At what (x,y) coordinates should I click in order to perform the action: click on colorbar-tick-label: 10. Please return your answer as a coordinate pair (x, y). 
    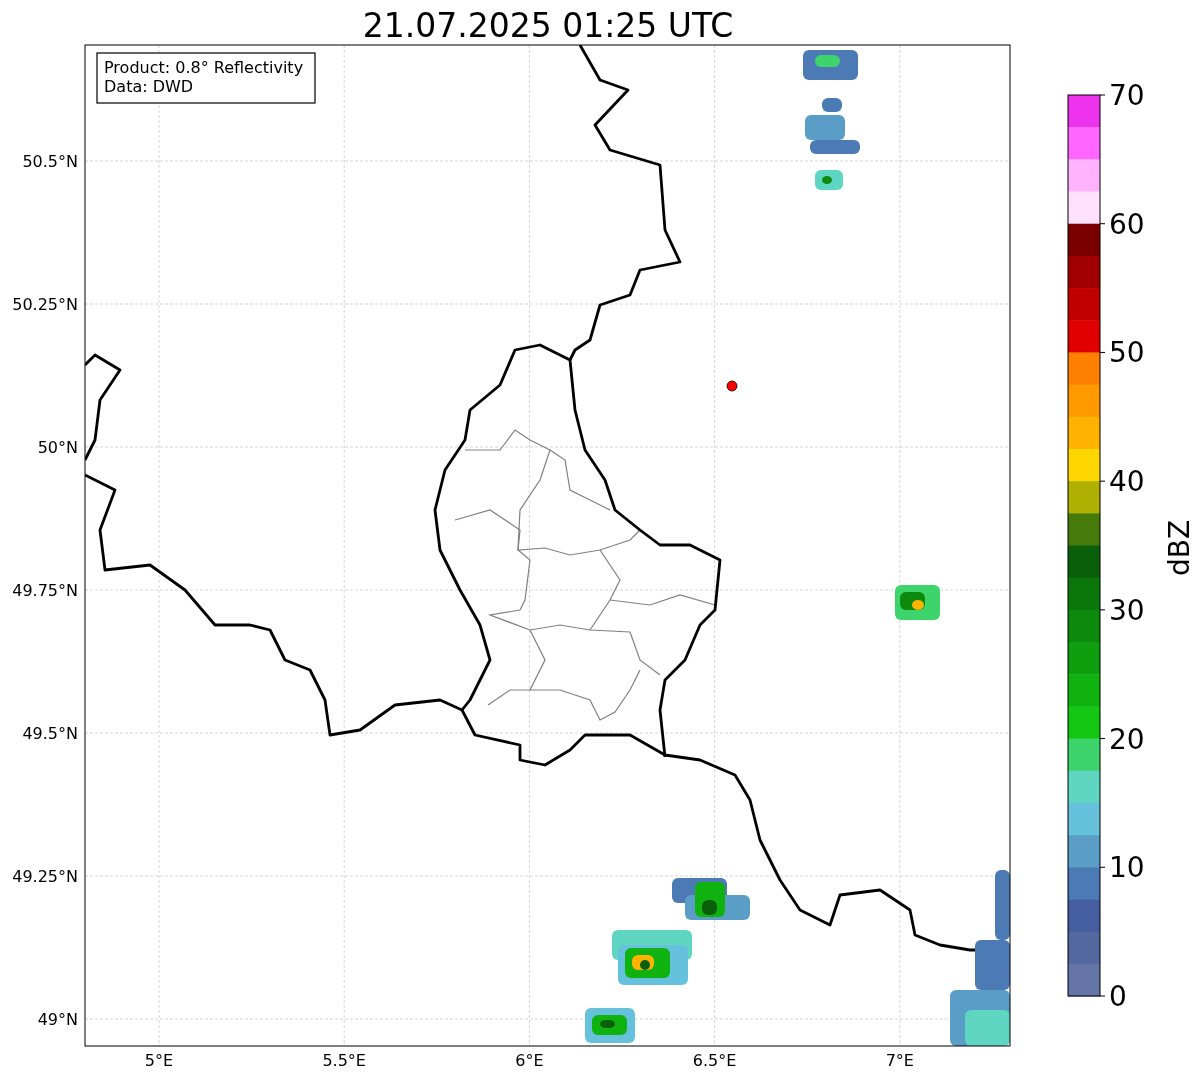
    Looking at the image, I should click on (1127, 868).